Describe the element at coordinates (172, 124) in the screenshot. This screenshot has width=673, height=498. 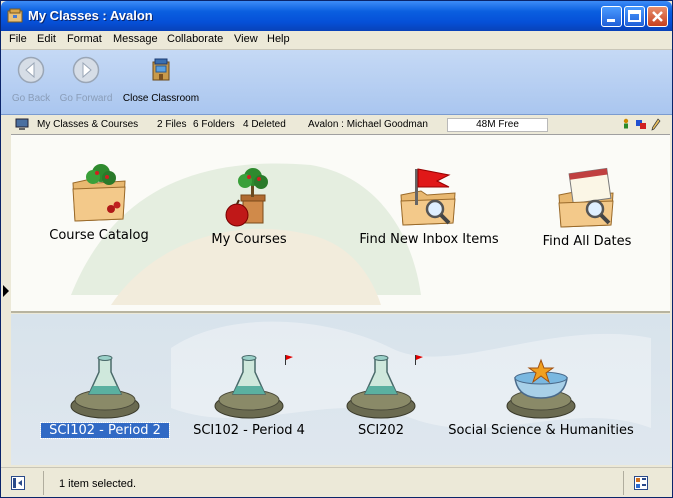
I see `files-count: 2 Files` at that location.